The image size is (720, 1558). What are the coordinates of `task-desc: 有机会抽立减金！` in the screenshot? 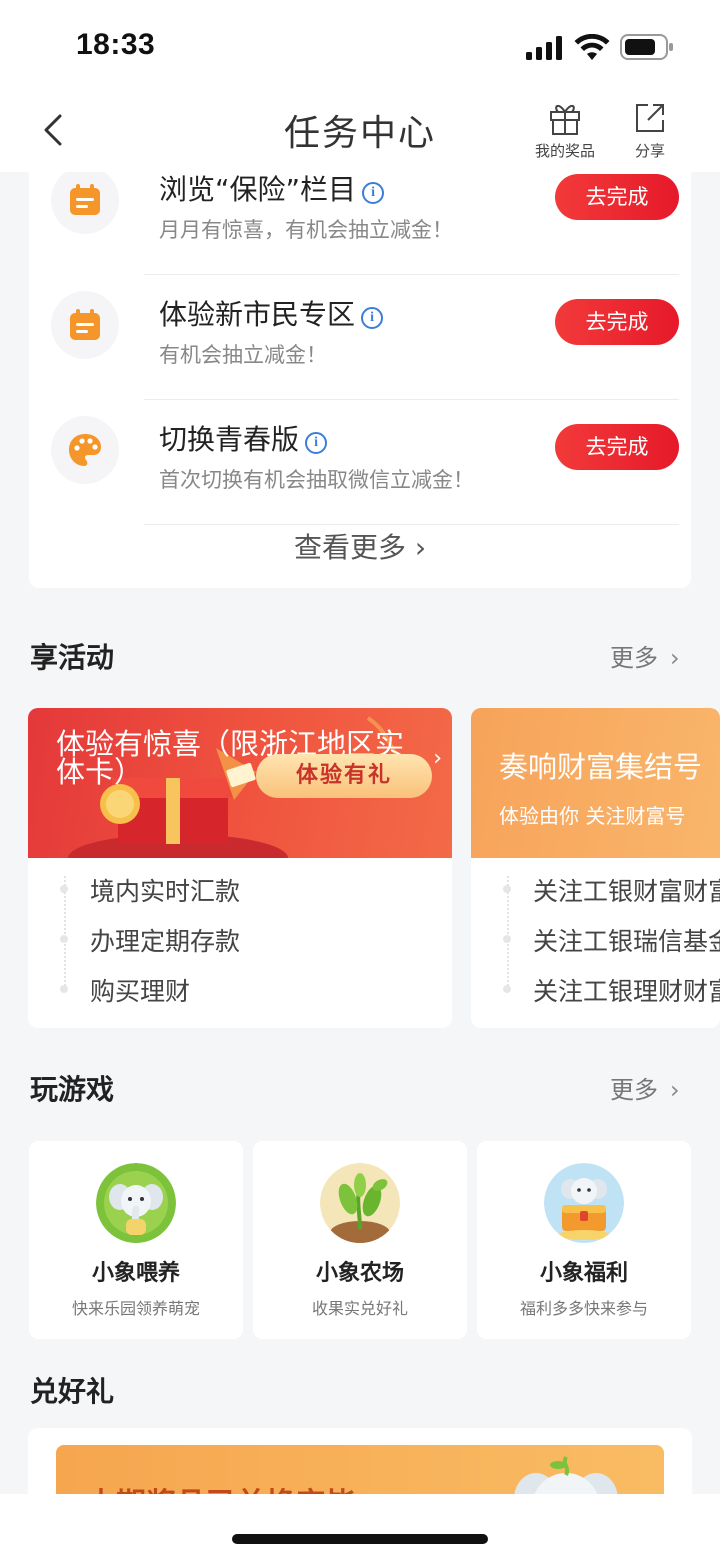 It's located at (243, 355).